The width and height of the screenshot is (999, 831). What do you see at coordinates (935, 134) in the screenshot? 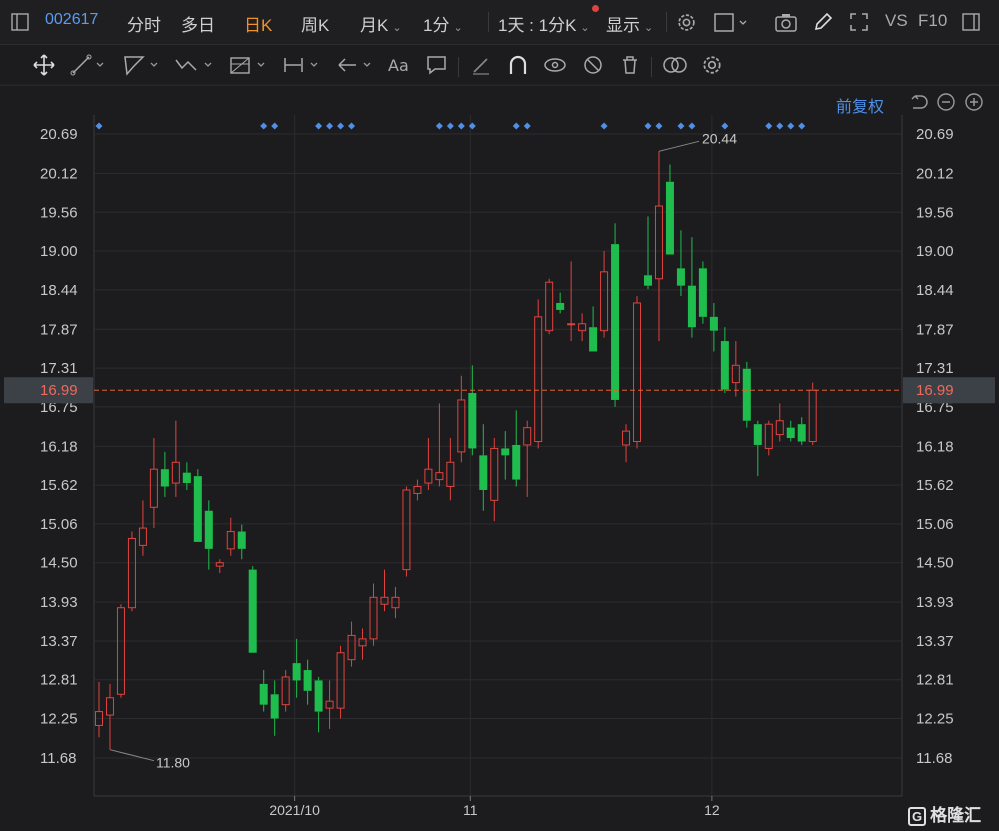
I see `y-tick-label-right: 20.69` at bounding box center [935, 134].